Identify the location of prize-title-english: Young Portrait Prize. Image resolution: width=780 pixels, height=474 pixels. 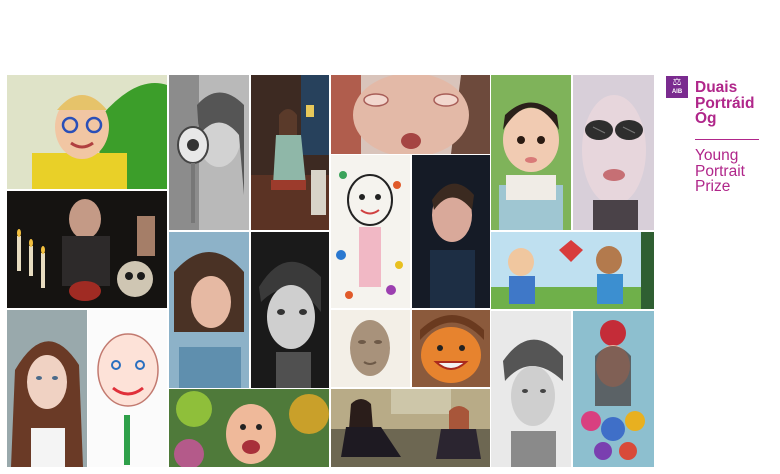
(720, 171).